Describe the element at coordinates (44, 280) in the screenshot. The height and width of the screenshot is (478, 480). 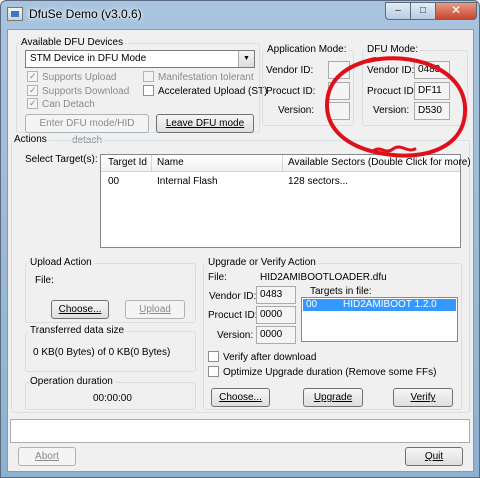
I see `upload-file-label: File:` at that location.